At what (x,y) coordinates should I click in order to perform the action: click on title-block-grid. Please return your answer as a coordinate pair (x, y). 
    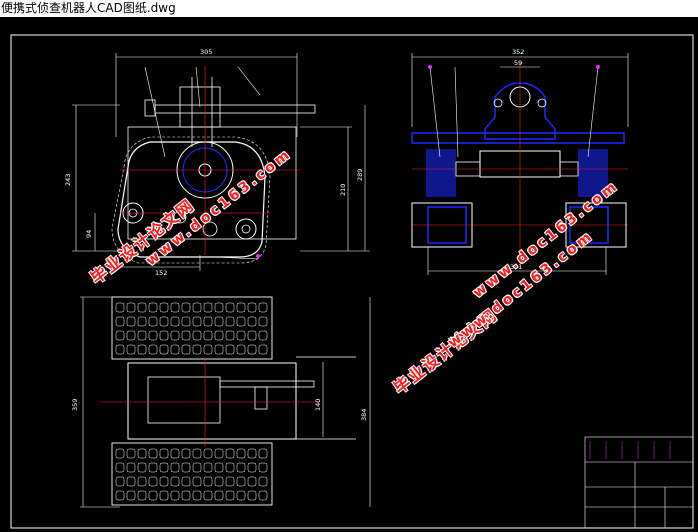
    Looking at the image, I should click on (630, 450).